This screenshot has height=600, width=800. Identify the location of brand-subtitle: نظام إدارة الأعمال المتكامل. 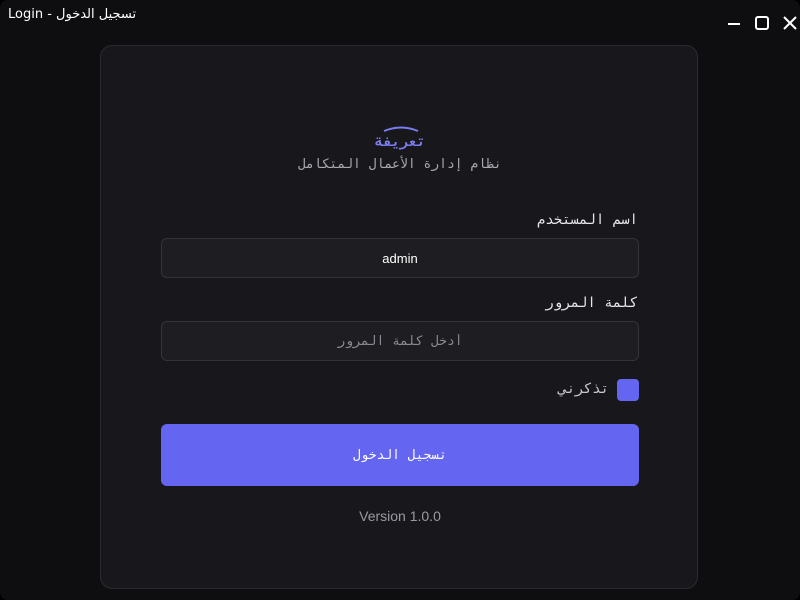
(400, 164).